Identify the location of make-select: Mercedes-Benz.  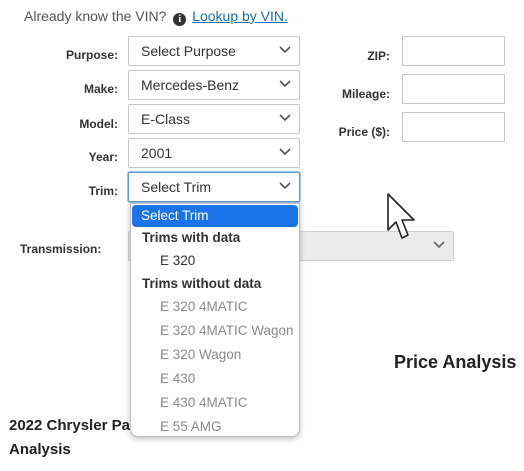
(214, 85).